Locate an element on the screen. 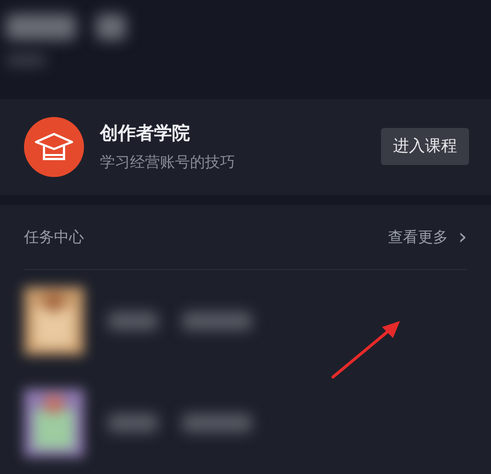 This screenshot has height=474, width=491. enter-course-button: 进入课程 is located at coordinates (425, 147).